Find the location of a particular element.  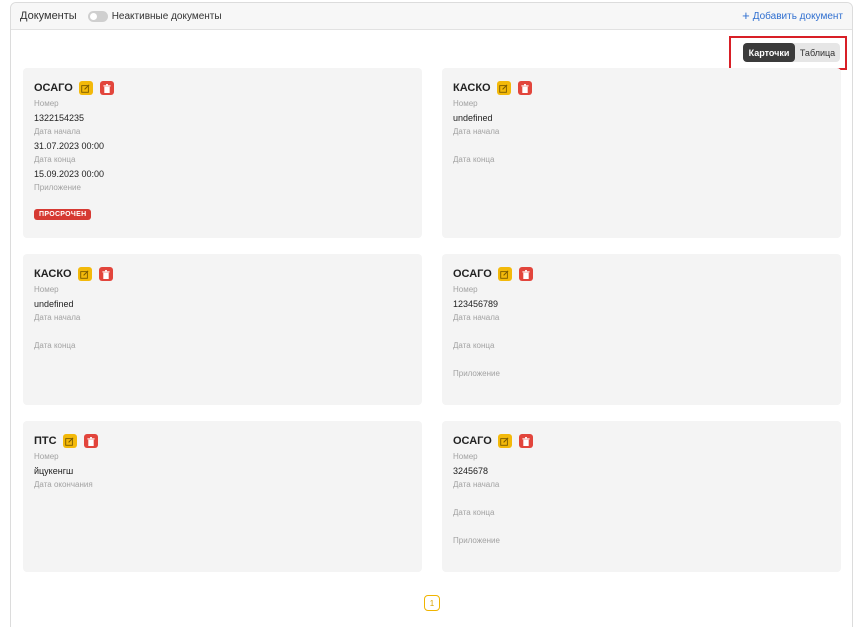

field-value: 123456789 is located at coordinates (476, 304).